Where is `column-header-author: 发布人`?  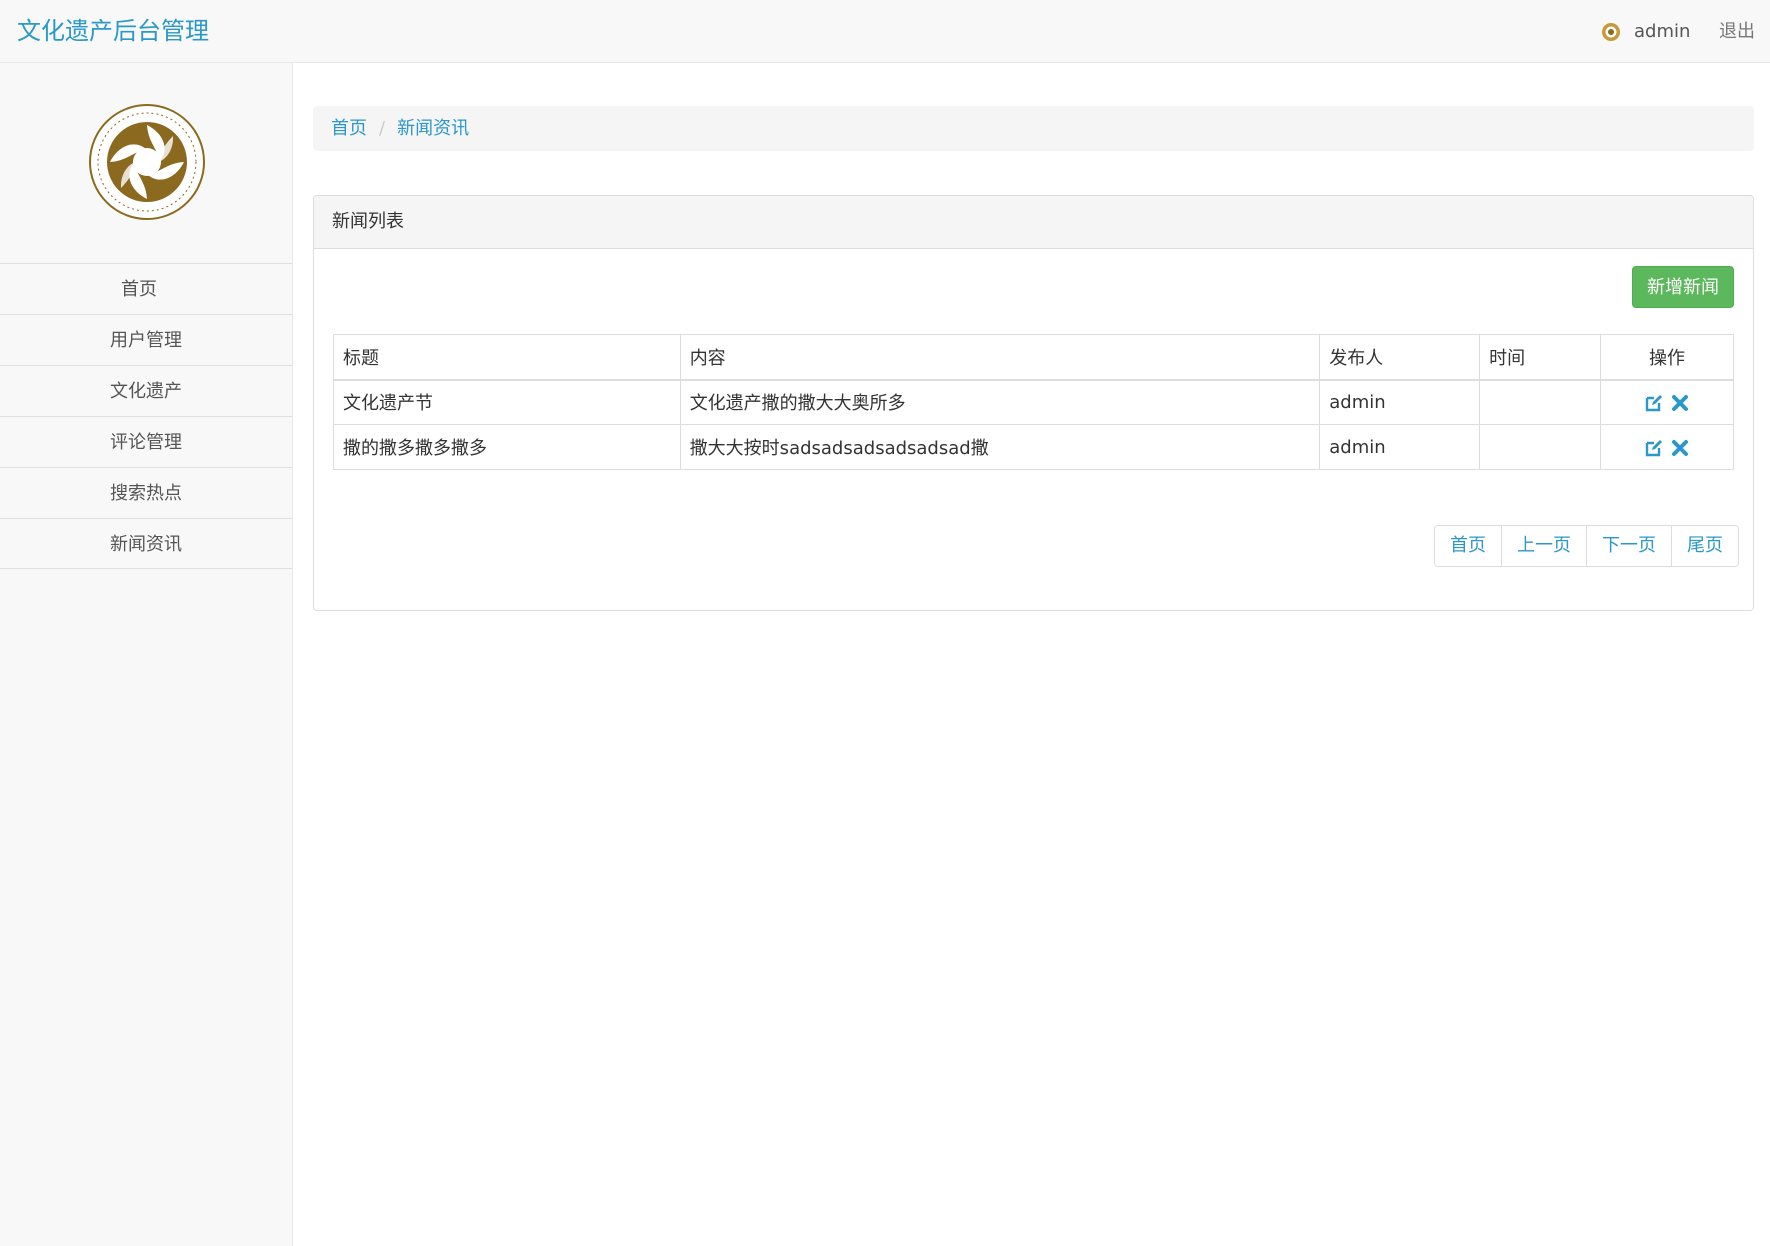
column-header-author: 发布人 is located at coordinates (1400, 357).